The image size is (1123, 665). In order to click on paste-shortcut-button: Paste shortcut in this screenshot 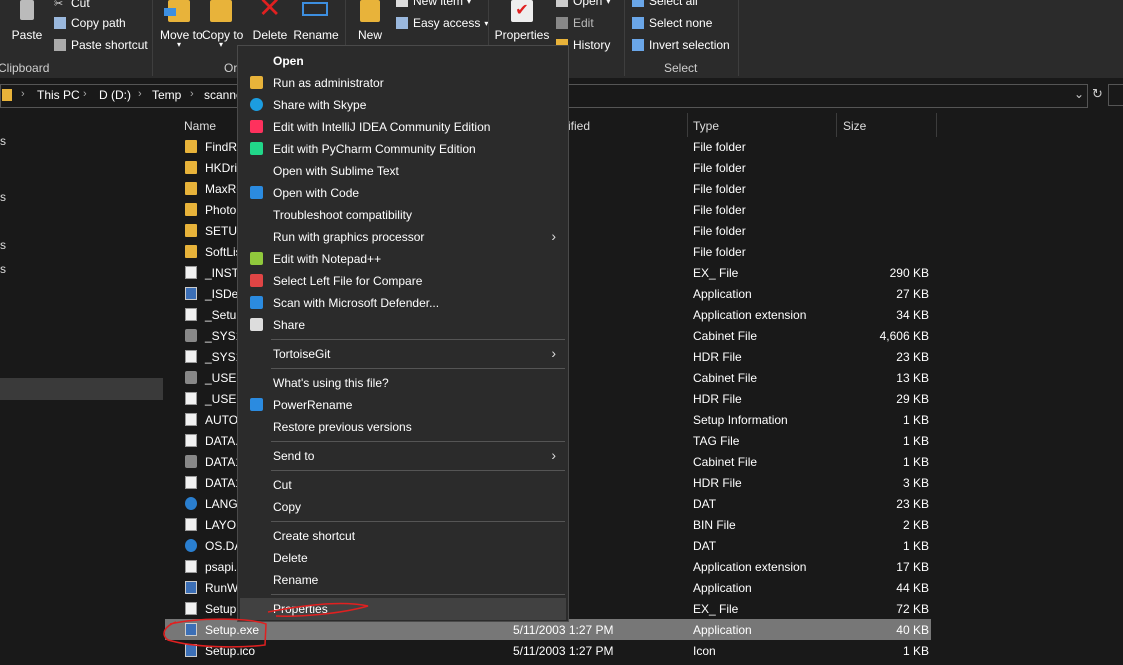, I will do `click(101, 45)`.